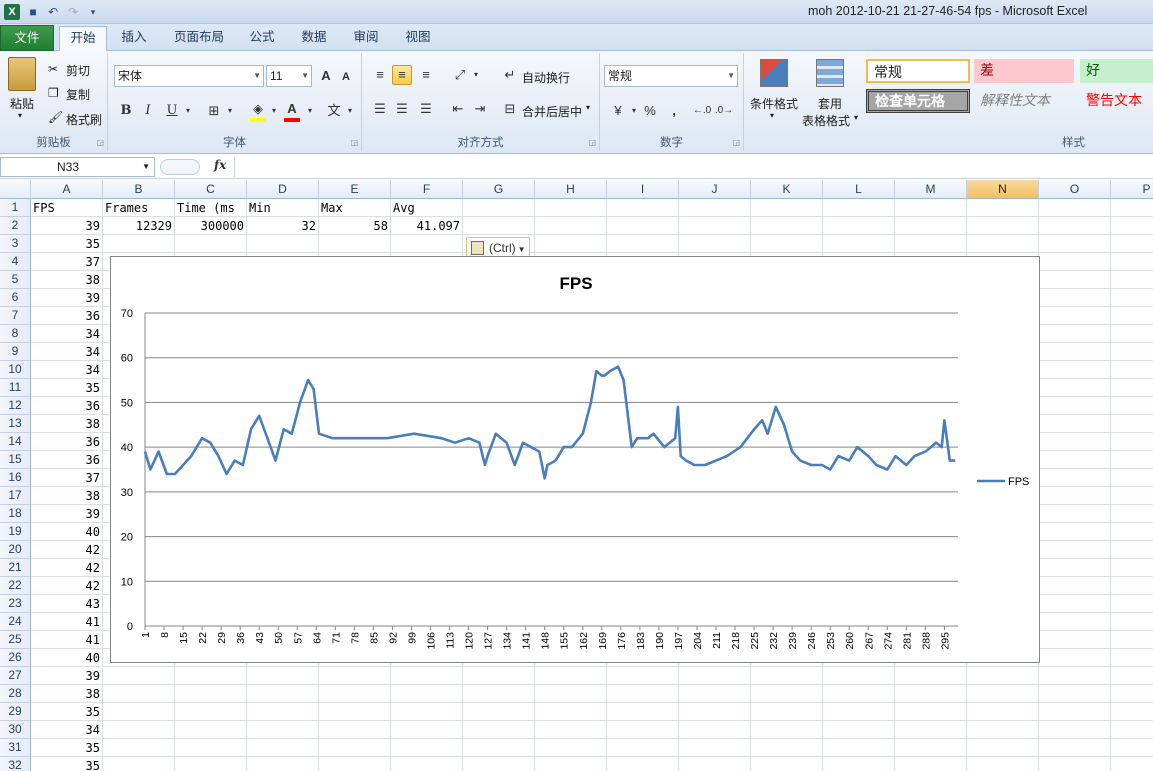  What do you see at coordinates (366, 38) in the screenshot?
I see `tab-review: 审阅` at bounding box center [366, 38].